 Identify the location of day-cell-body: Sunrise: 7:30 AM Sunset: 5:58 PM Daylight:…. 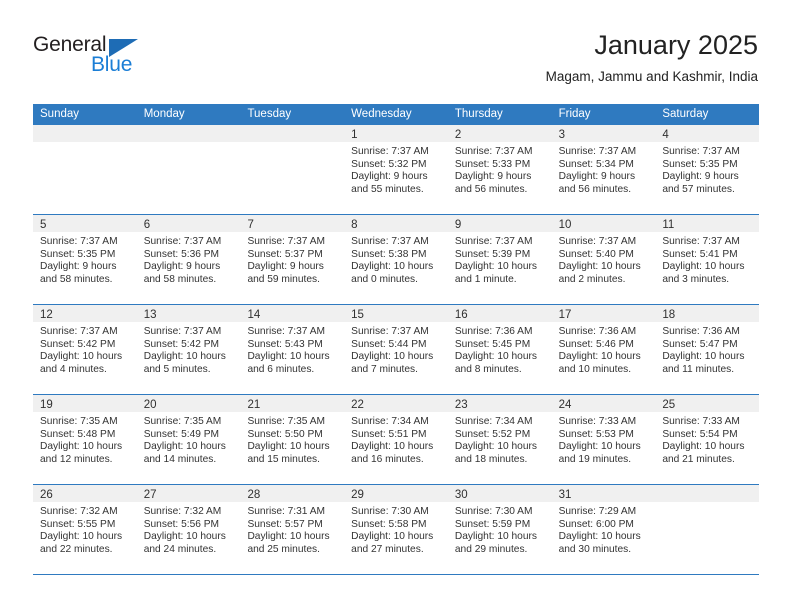
(396, 529).